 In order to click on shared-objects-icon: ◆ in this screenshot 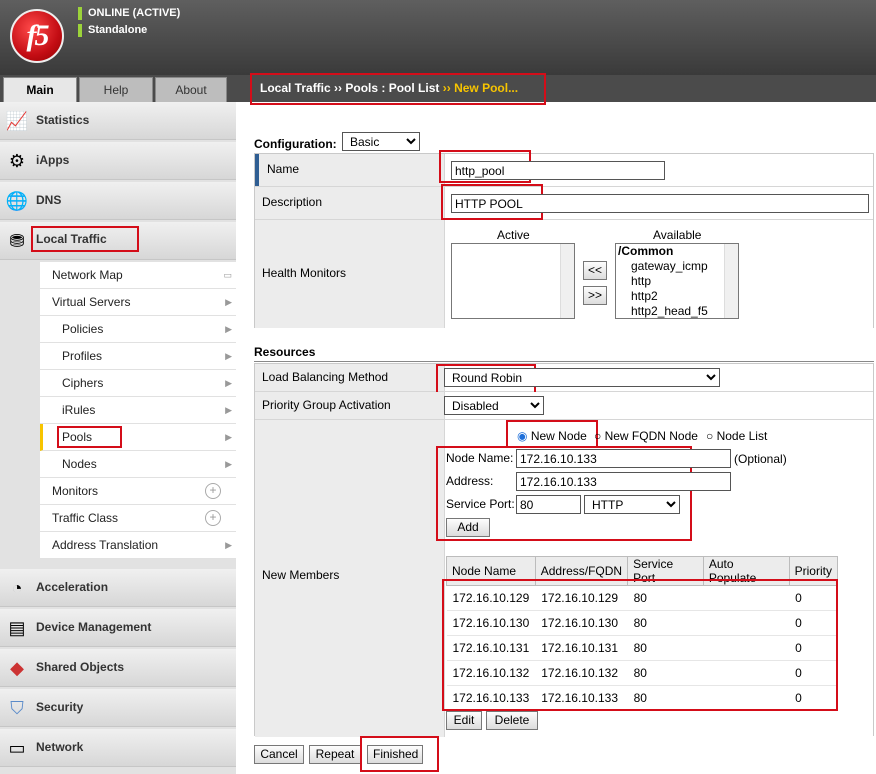, I will do `click(17, 668)`.